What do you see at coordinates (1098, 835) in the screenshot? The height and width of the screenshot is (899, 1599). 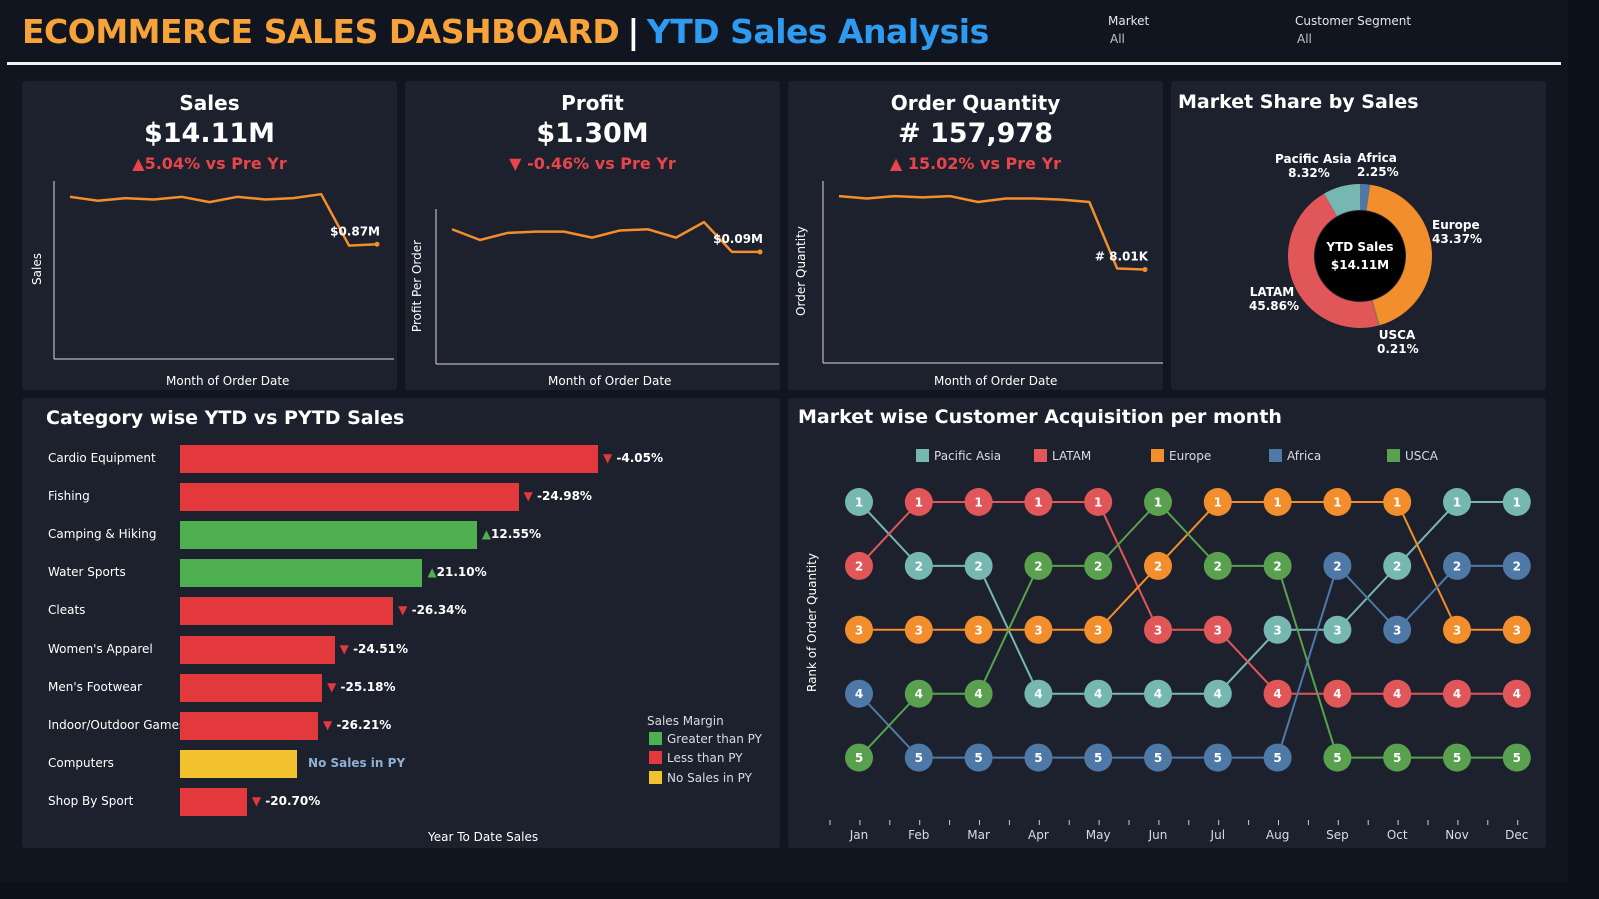 I see `x-tick-label: May` at bounding box center [1098, 835].